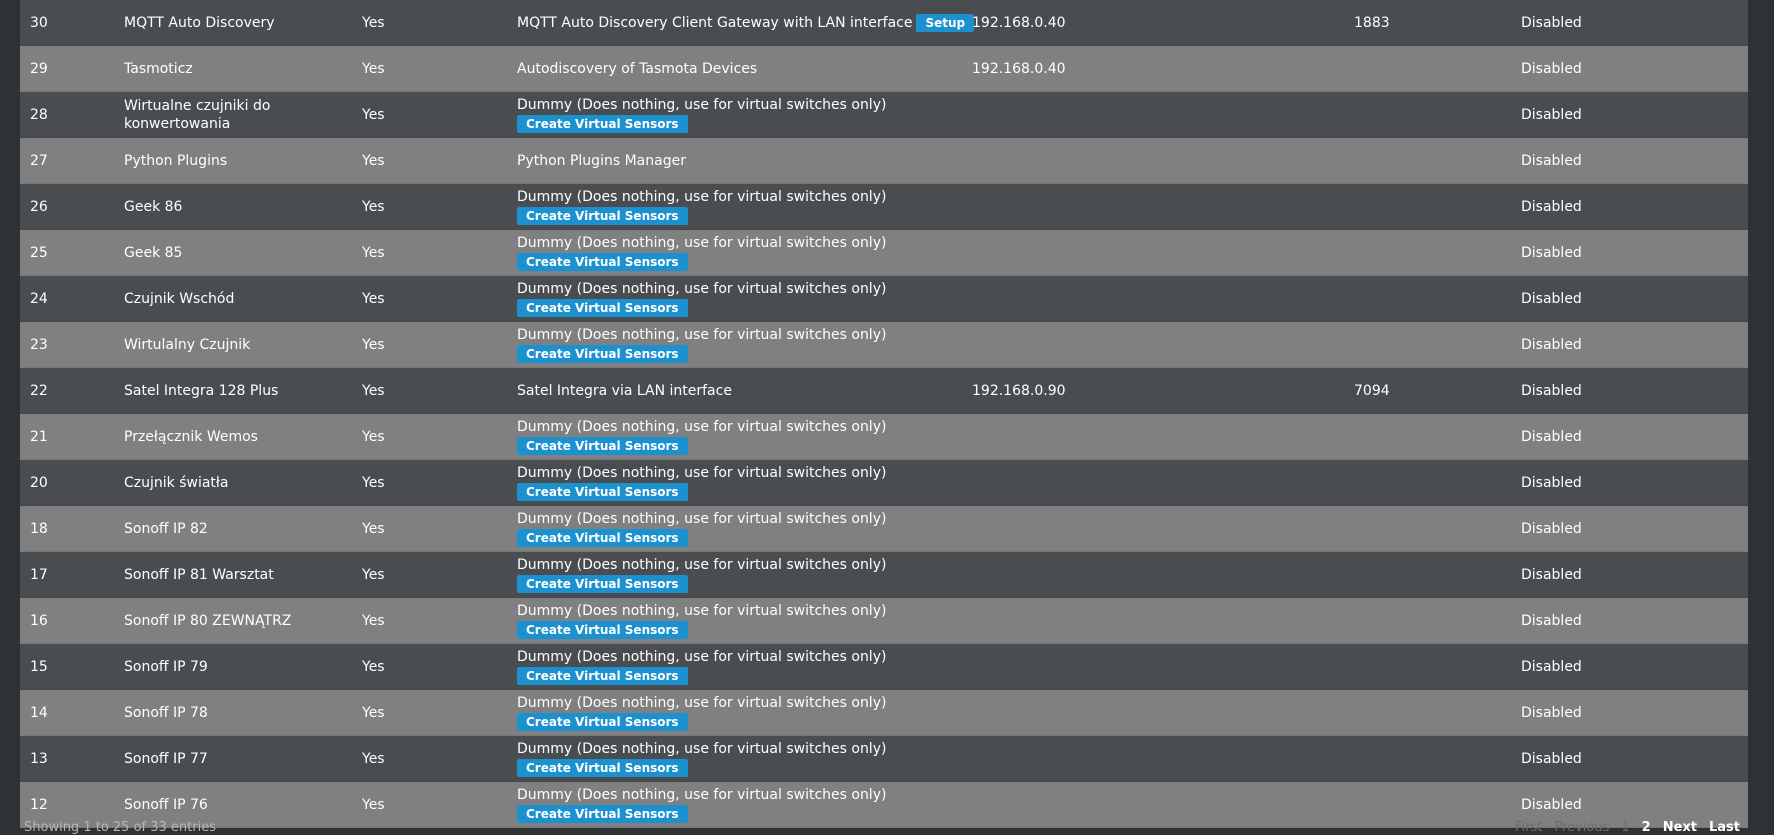 This screenshot has width=1774, height=835. Describe the element at coordinates (197, 114) in the screenshot. I see `cell-name: Wirtualne czujniki do konwertowania` at that location.